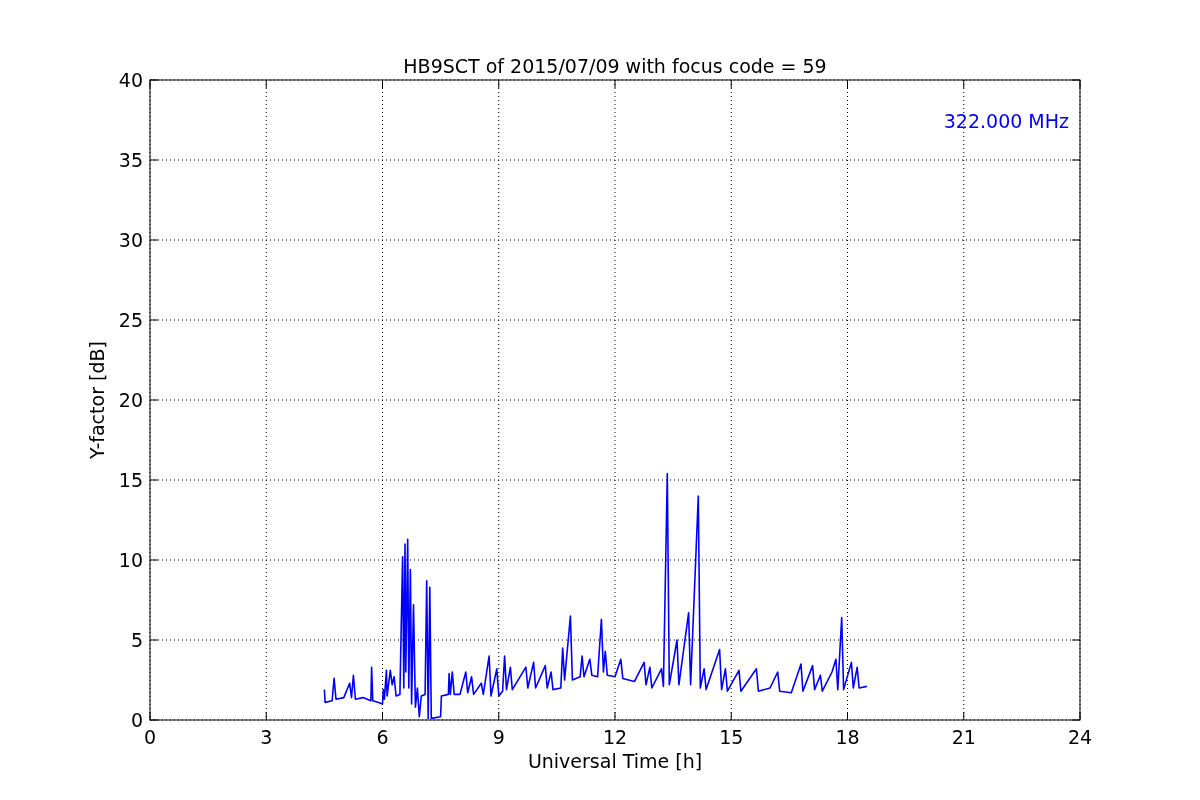 The height and width of the screenshot is (800, 1200). Describe the element at coordinates (963, 737) in the screenshot. I see `x-tick-label: 21` at that location.